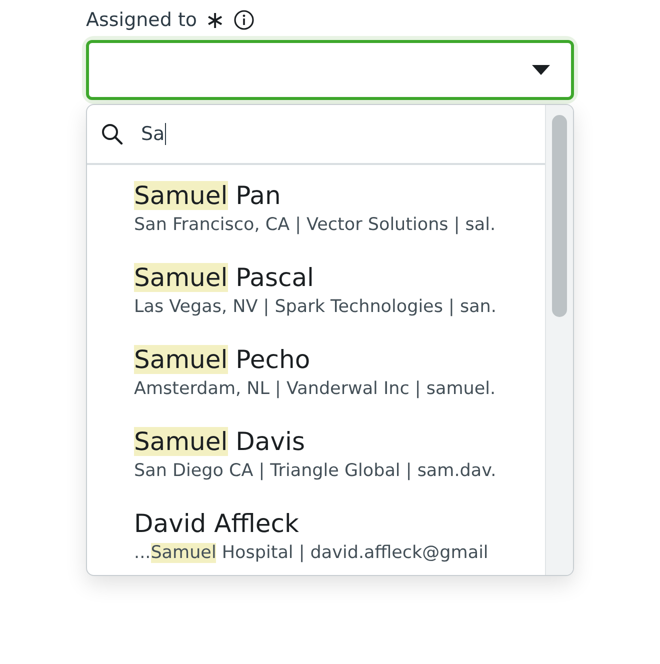 This screenshot has width=660, height=664. I want to click on contact-details: Las Vegas, NV | Spark Technologies | san., so click(316, 307).